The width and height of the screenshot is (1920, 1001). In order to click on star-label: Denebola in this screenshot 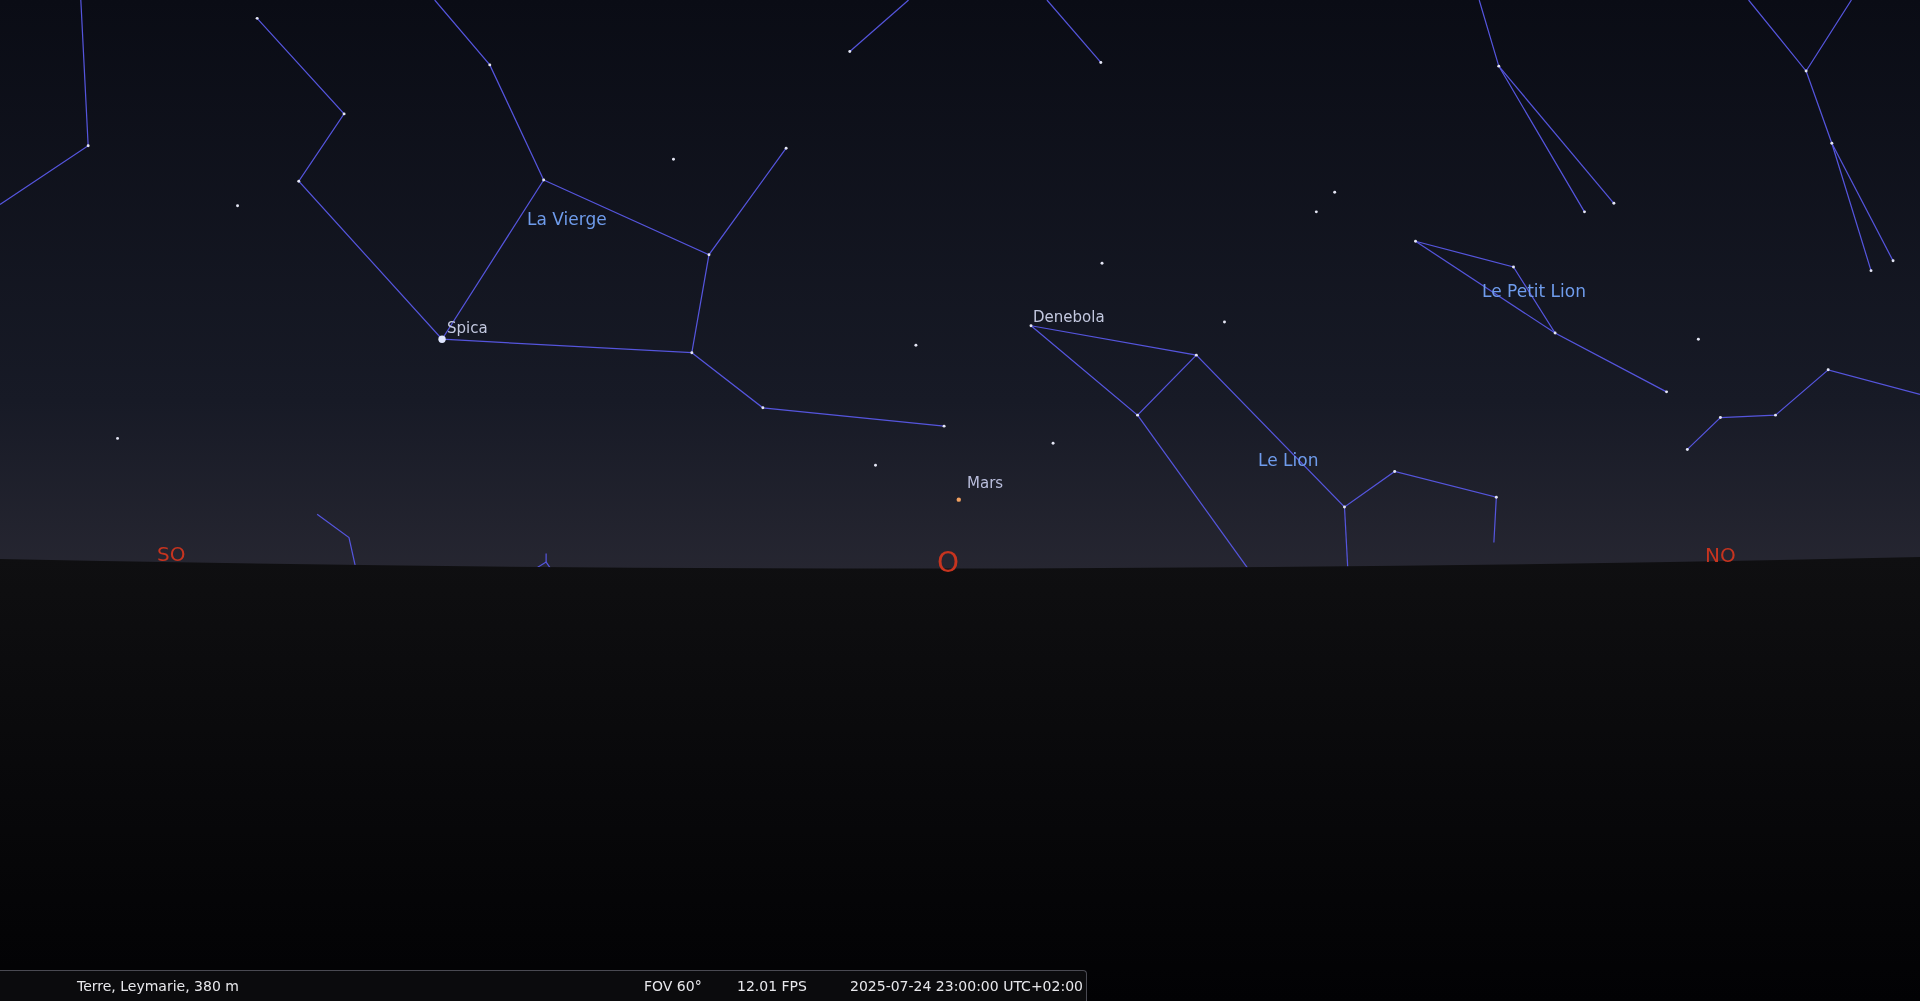, I will do `click(1069, 317)`.